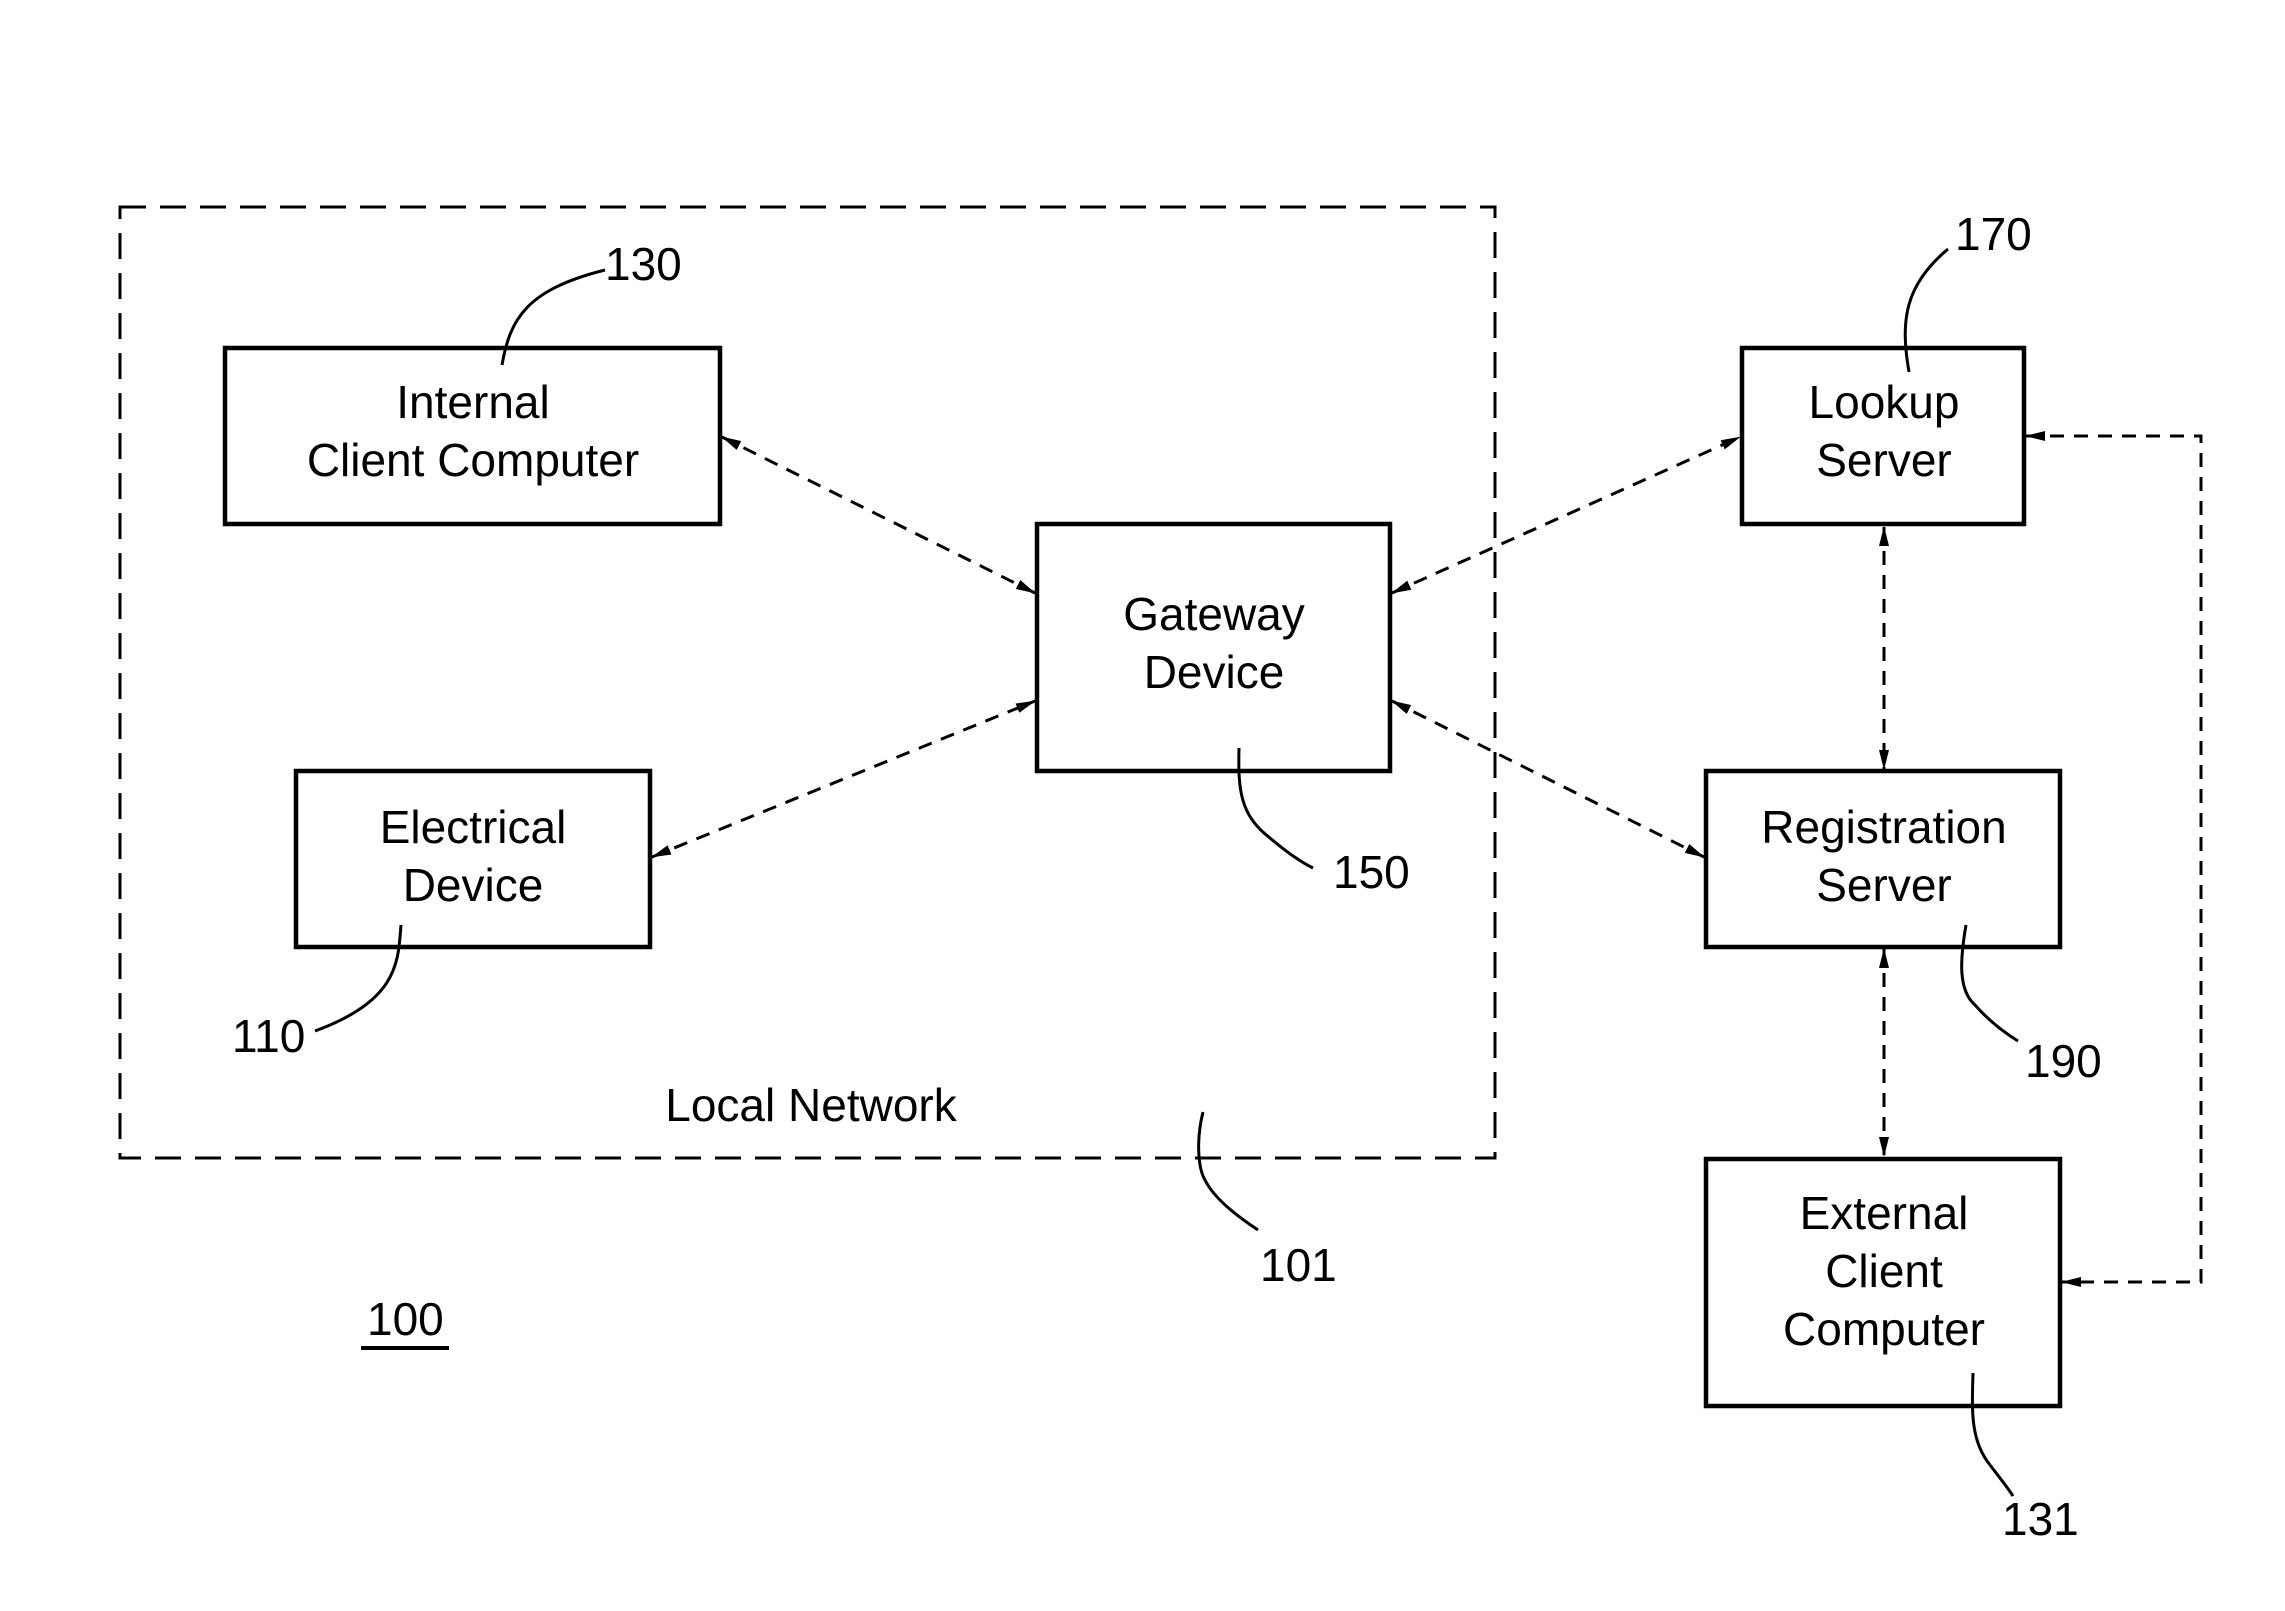  What do you see at coordinates (473, 827) in the screenshot?
I see `electrical-device-label-line1: Electrical` at bounding box center [473, 827].